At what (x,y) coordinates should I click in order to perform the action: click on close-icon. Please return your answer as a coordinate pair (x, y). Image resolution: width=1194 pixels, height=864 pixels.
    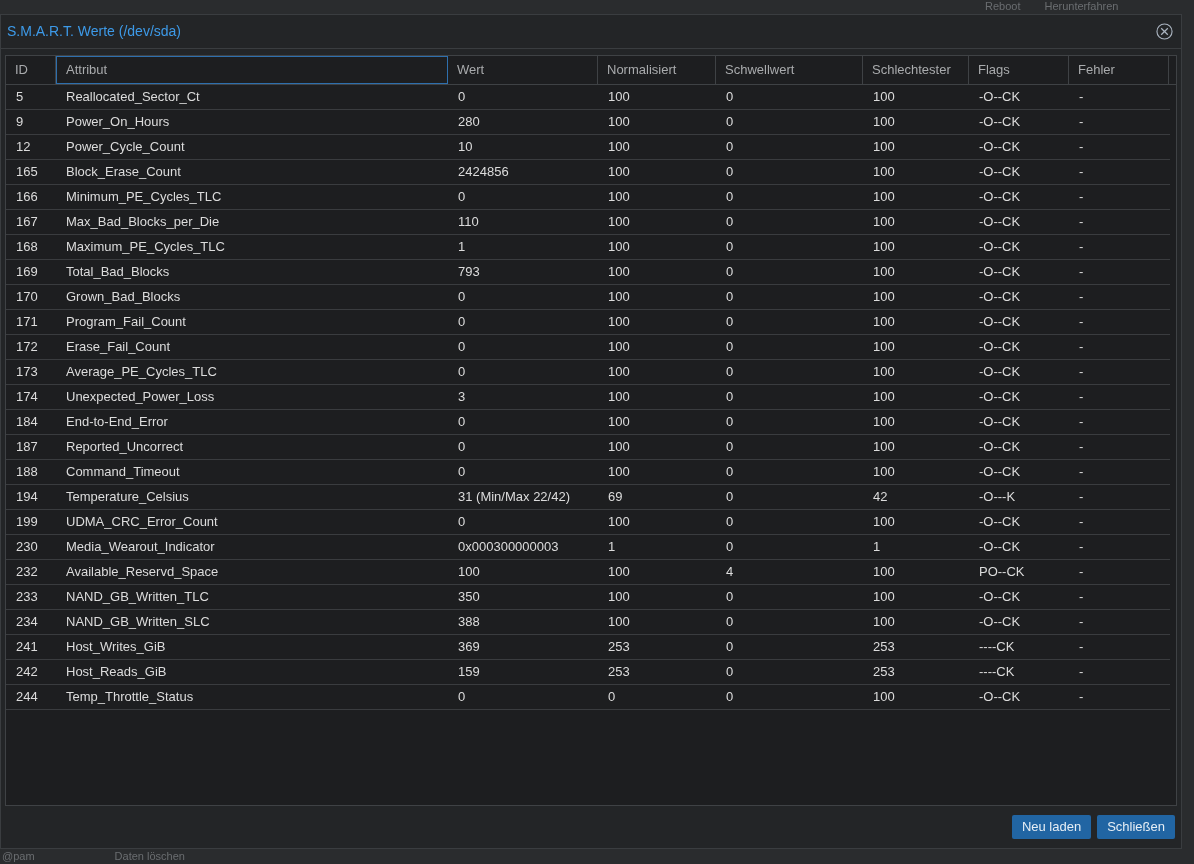
    Looking at the image, I should click on (1164, 31).